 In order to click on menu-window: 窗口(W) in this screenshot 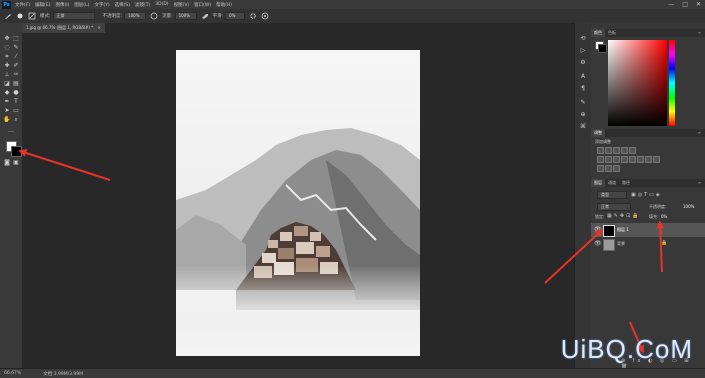, I will do `click(202, 5)`.